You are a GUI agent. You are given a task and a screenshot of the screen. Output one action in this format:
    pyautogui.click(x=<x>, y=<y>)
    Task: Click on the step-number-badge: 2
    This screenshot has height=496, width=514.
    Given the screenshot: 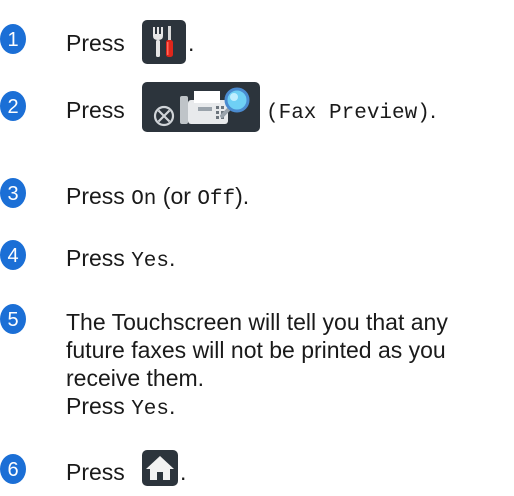 What is the action you would take?
    pyautogui.click(x=13, y=106)
    